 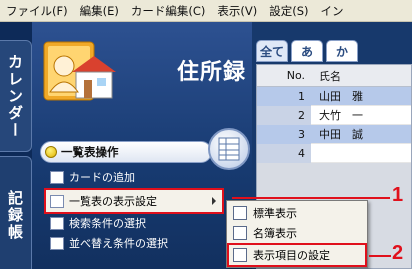 I want to click on submenu-item-standard-view: 標準表示, so click(x=297, y=213).